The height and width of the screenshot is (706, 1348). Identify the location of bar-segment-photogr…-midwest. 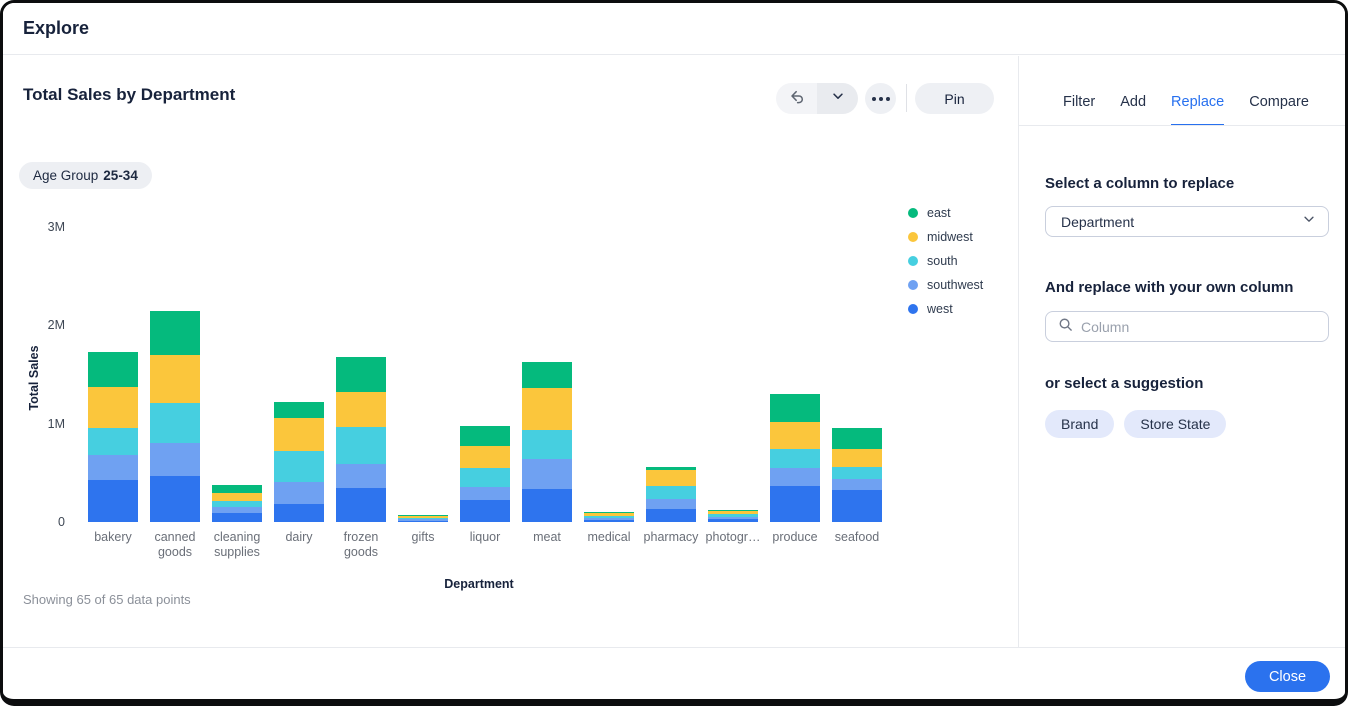
(733, 513).